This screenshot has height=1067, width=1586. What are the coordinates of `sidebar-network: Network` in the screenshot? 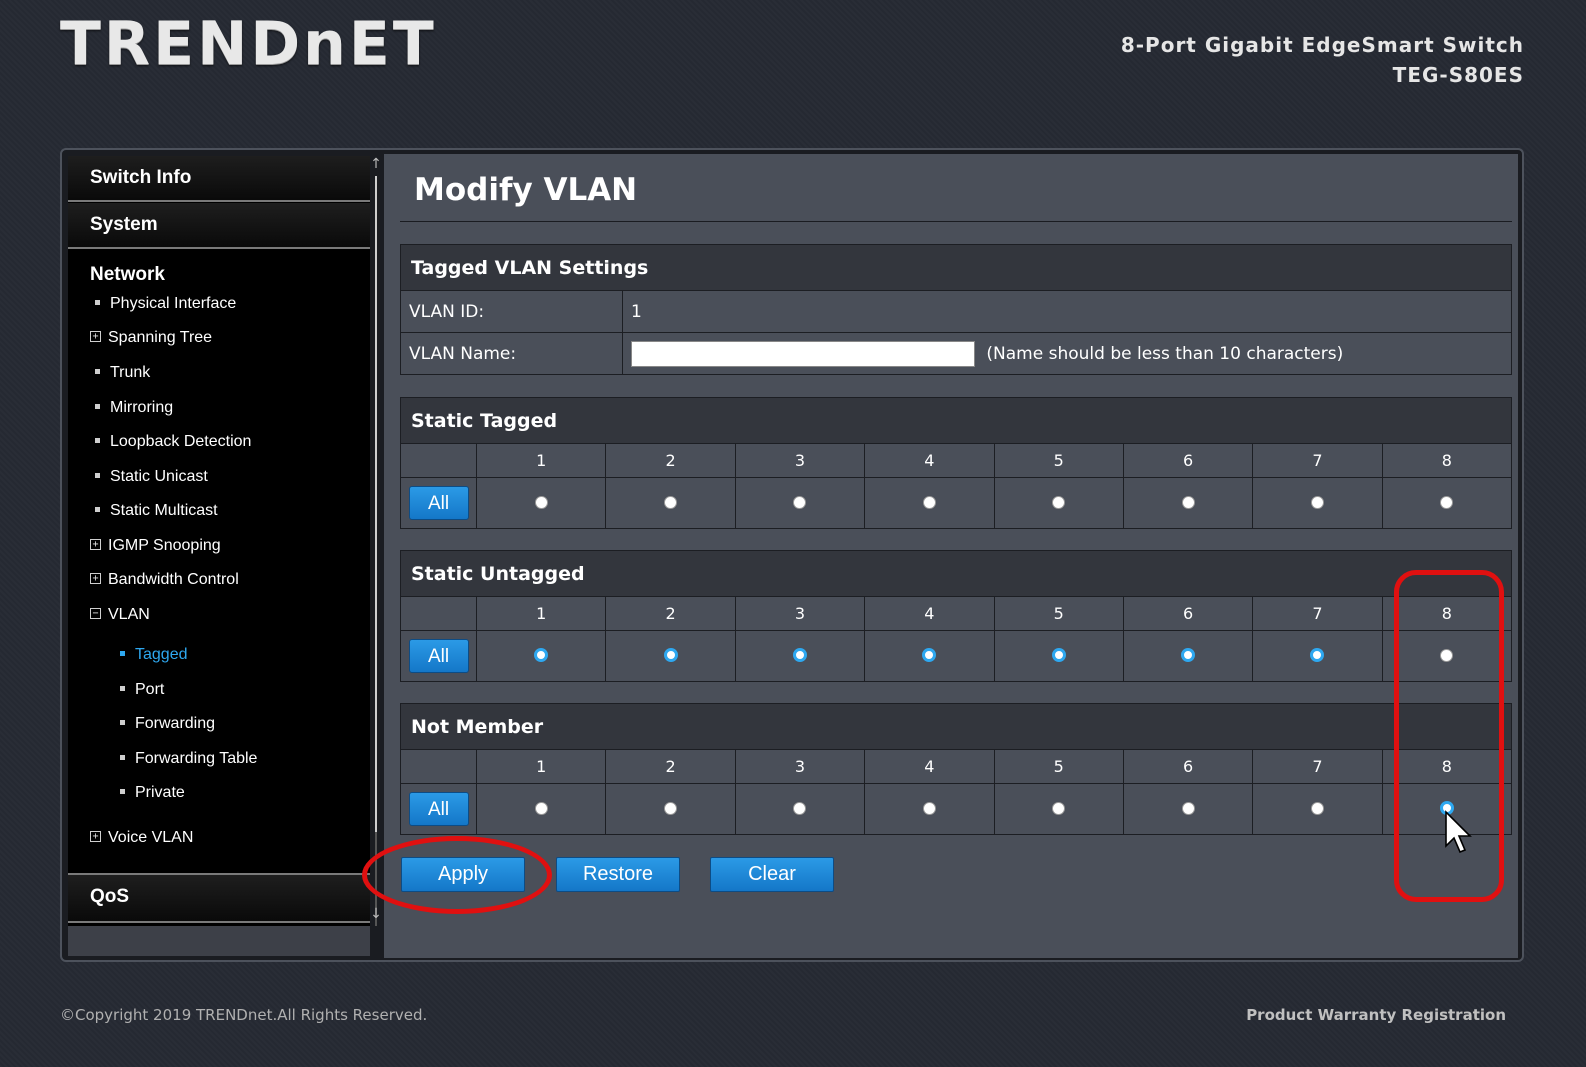 It's located at (127, 275).